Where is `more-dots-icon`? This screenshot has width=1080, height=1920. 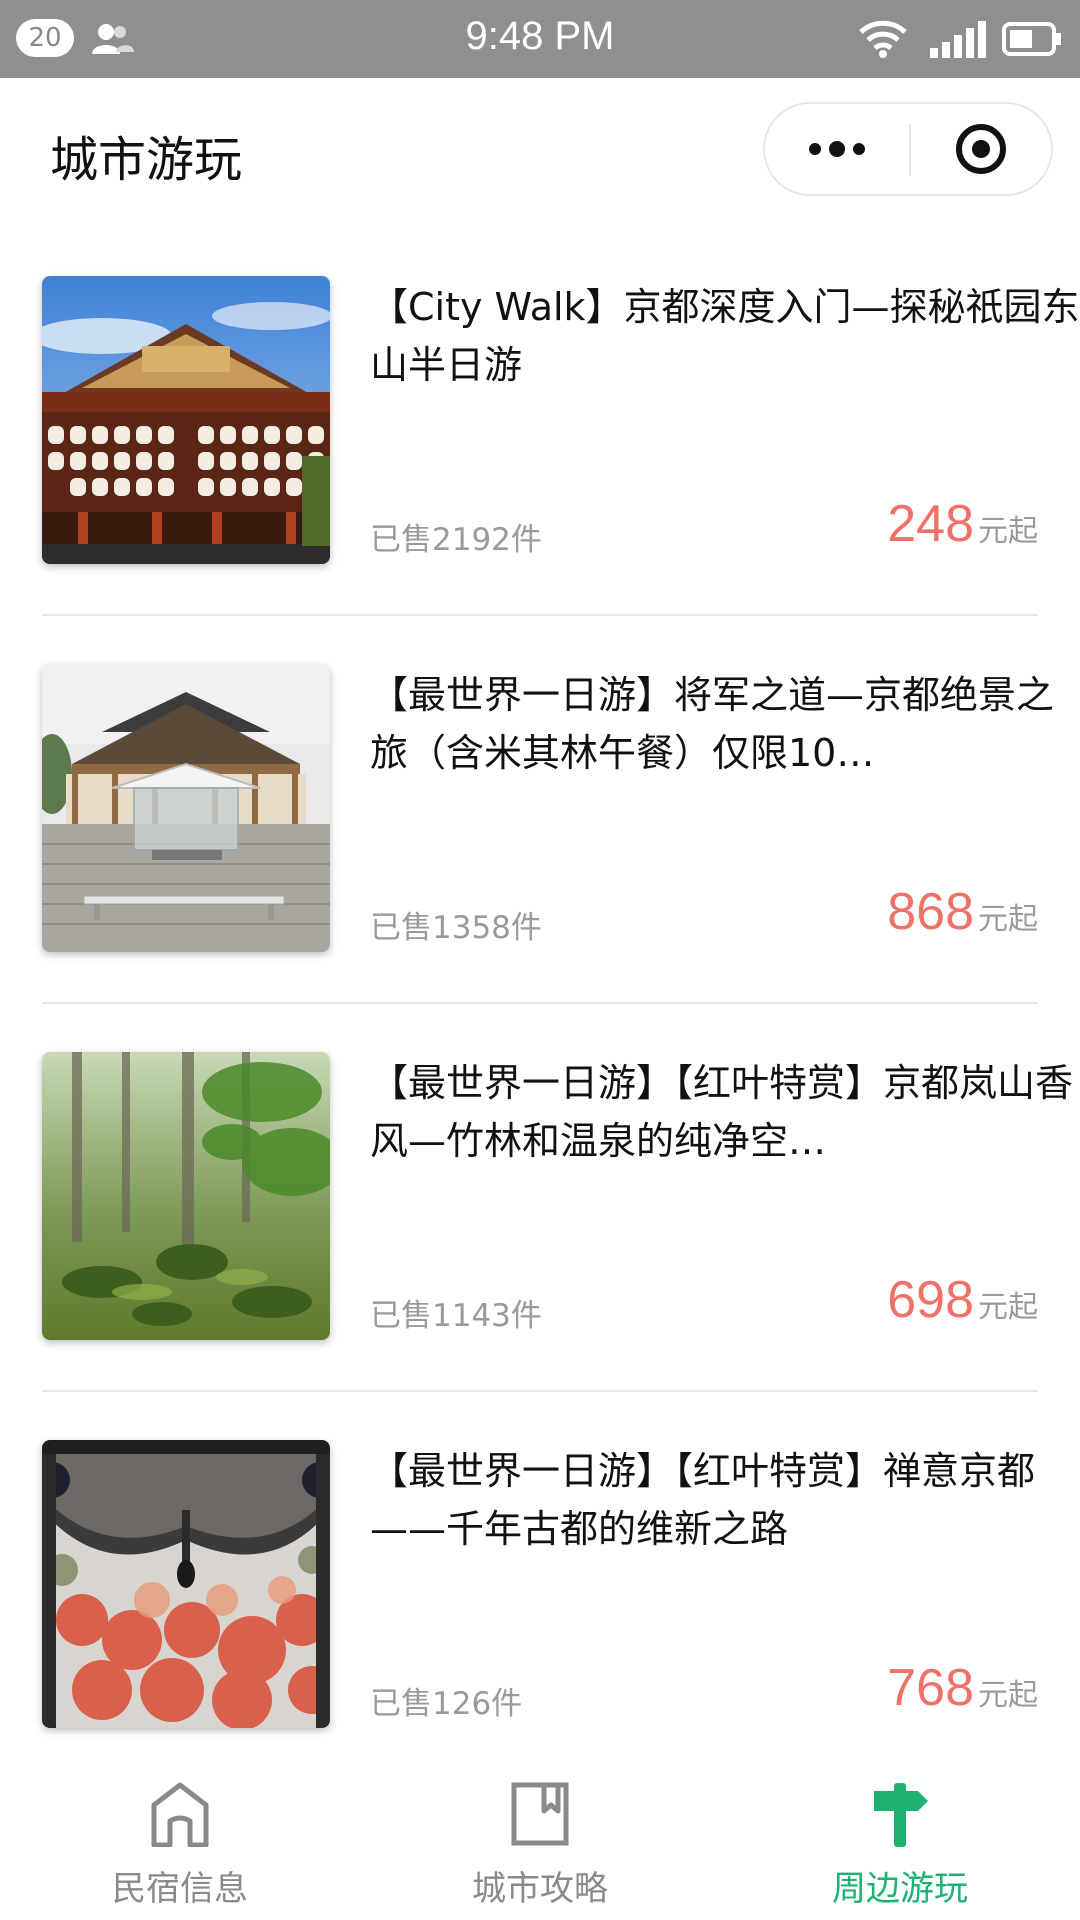
more-dots-icon is located at coordinates (837, 149).